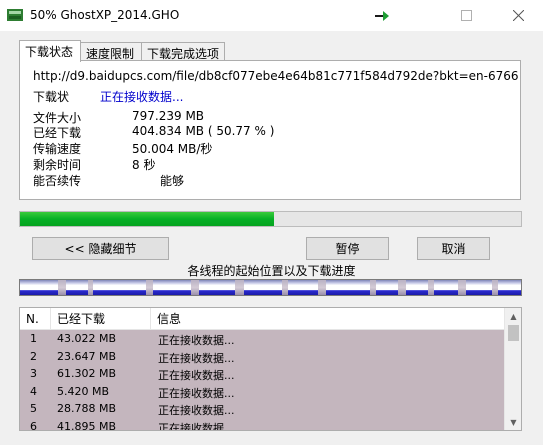 The width and height of the screenshot is (543, 445). Describe the element at coordinates (347, 248) in the screenshot. I see `pause-button: 暂停` at that location.